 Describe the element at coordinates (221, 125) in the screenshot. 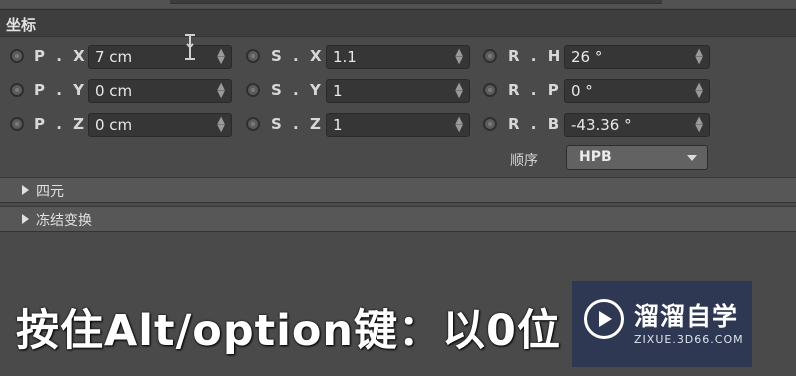

I see `position-z-spinner-icon: ▲ ▼` at that location.